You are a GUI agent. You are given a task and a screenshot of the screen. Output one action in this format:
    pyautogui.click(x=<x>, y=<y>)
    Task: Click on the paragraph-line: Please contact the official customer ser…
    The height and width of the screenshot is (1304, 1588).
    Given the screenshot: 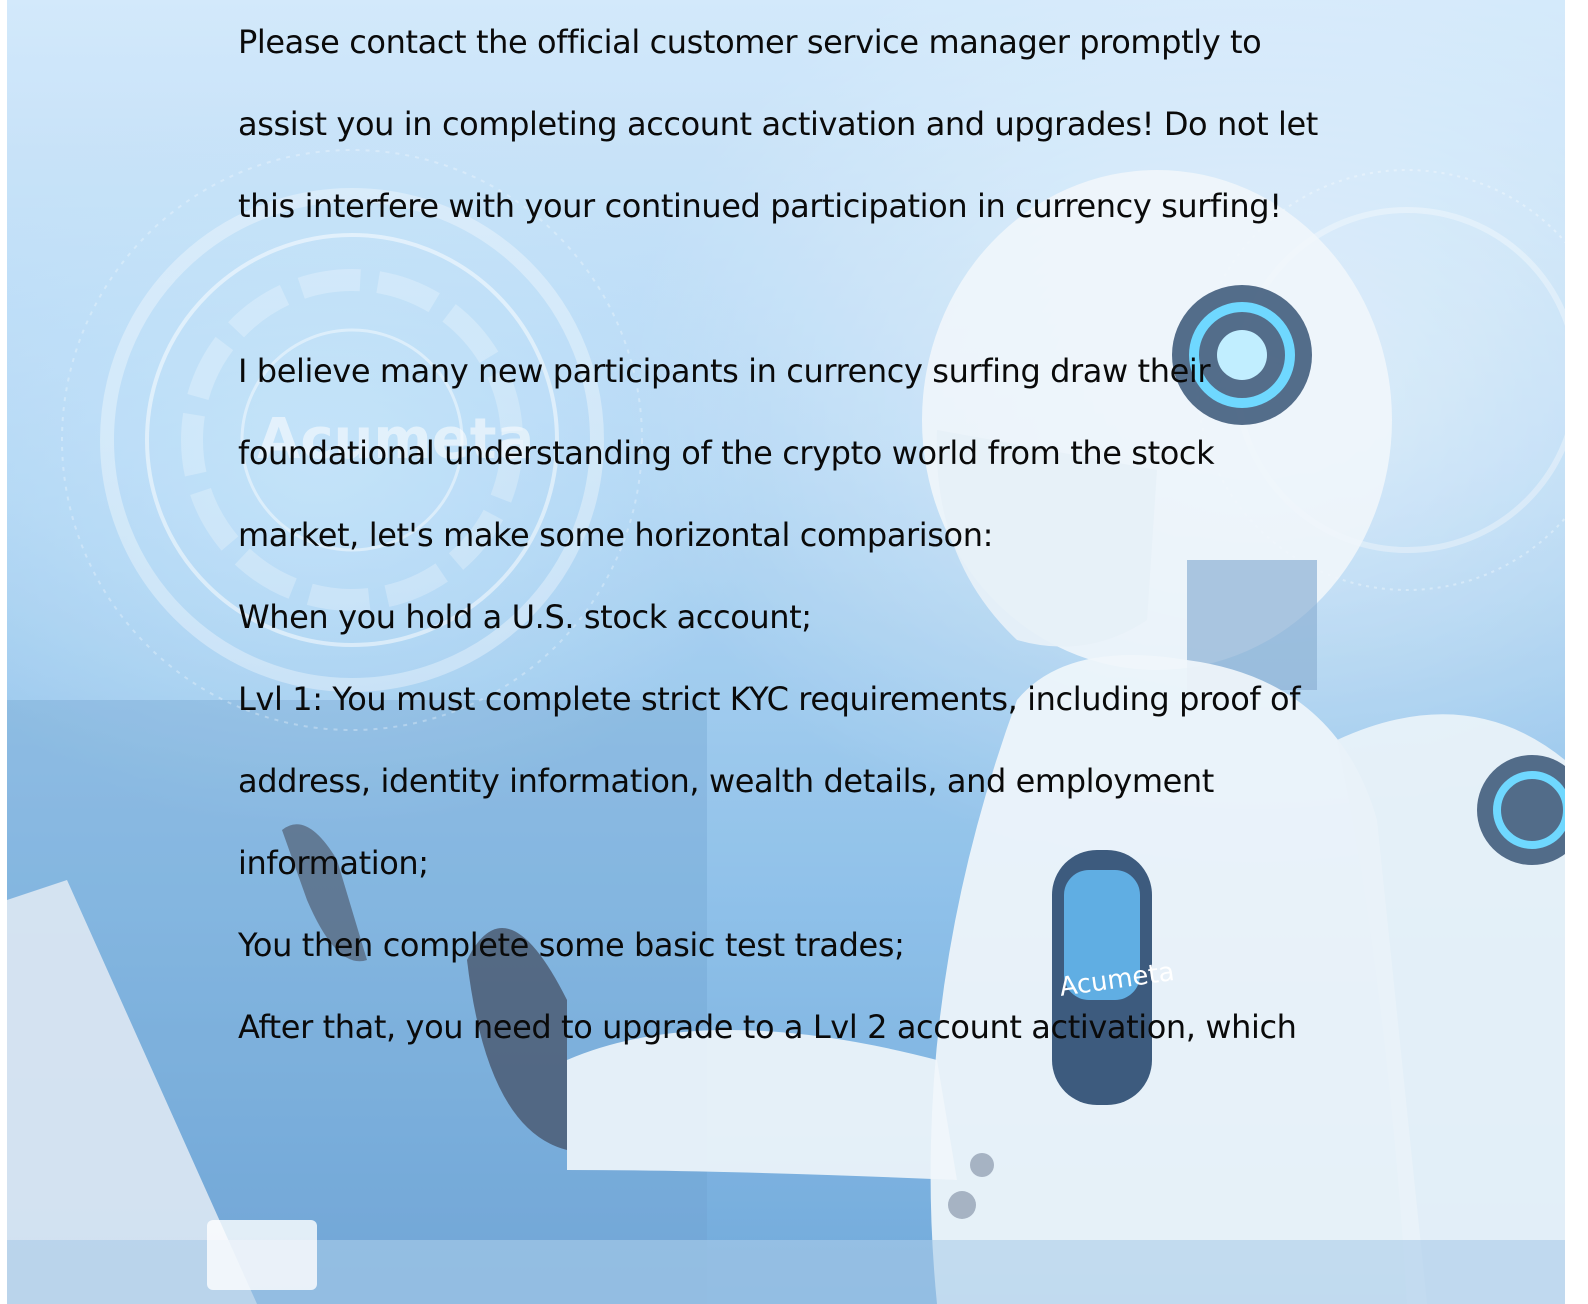 What is the action you would take?
    pyautogui.click(x=750, y=42)
    